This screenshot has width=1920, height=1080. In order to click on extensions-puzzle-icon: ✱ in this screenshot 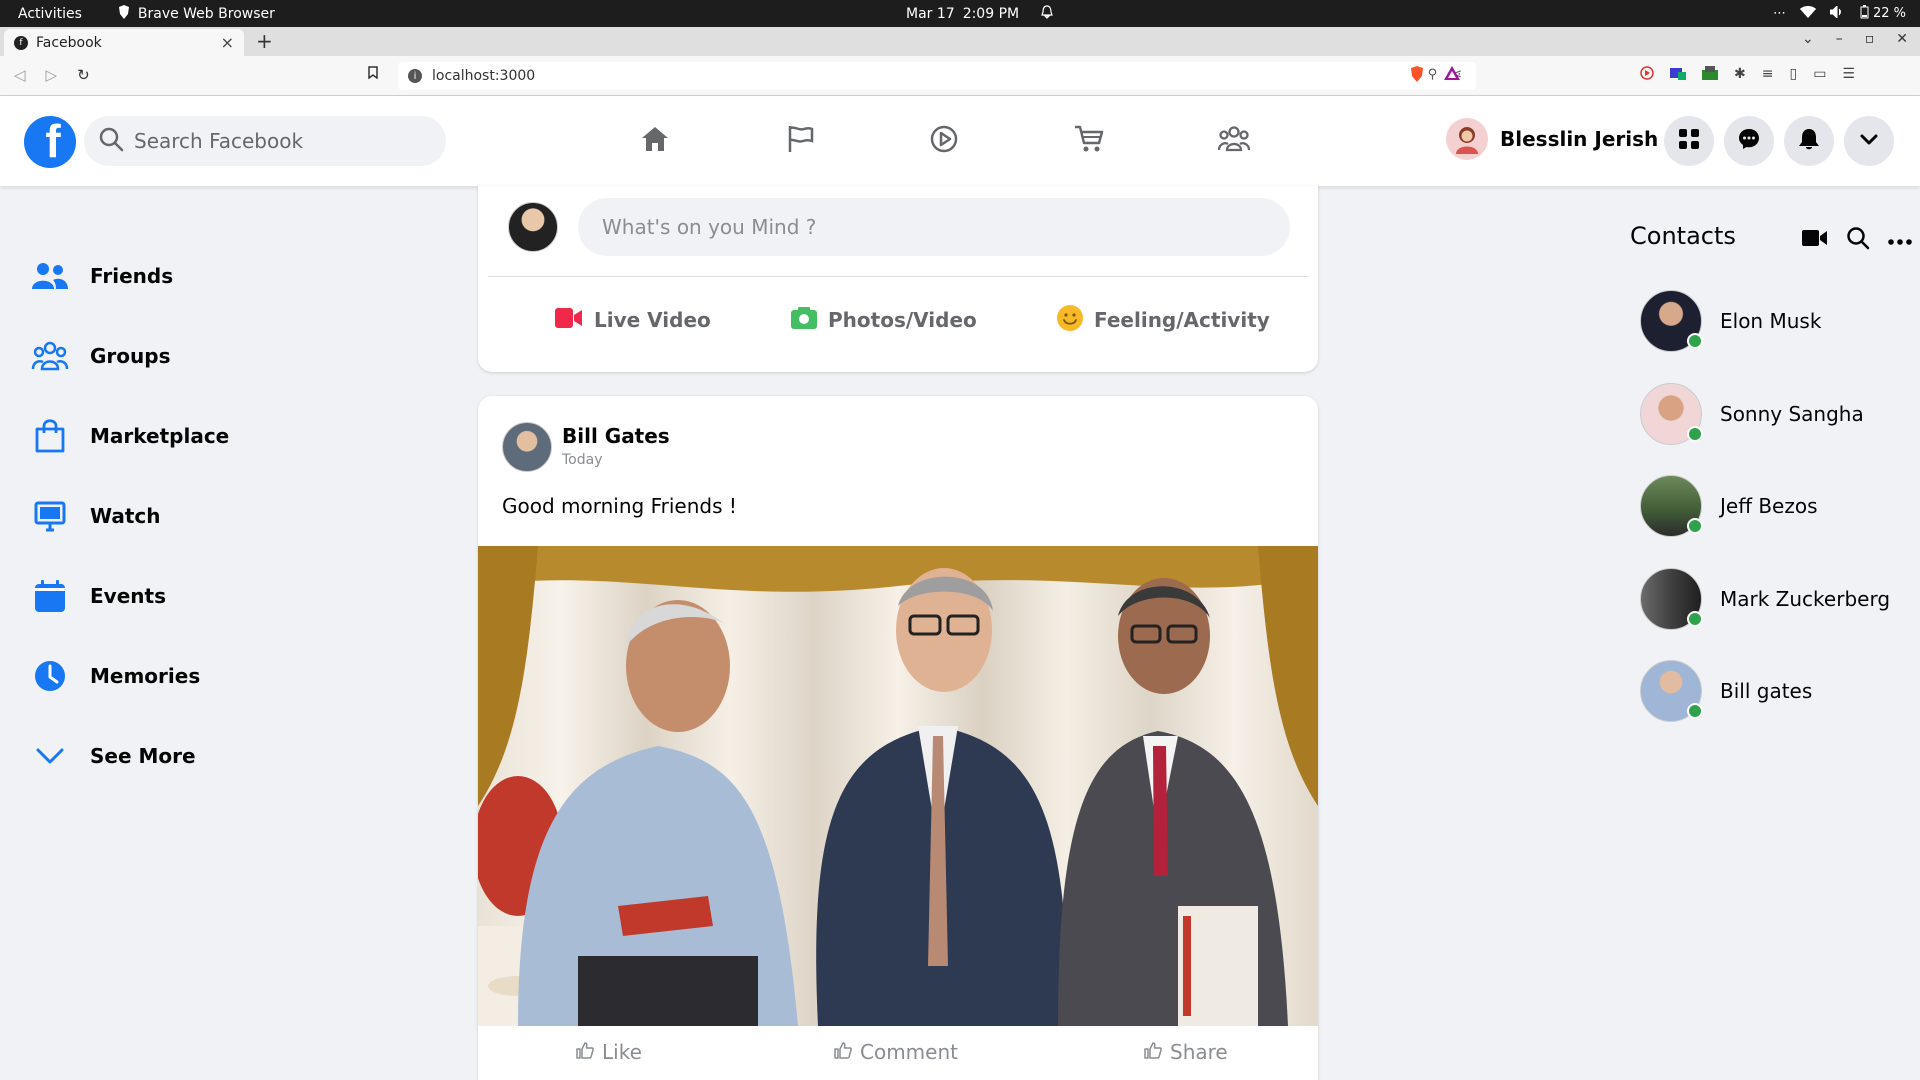, I will do `click(1740, 75)`.